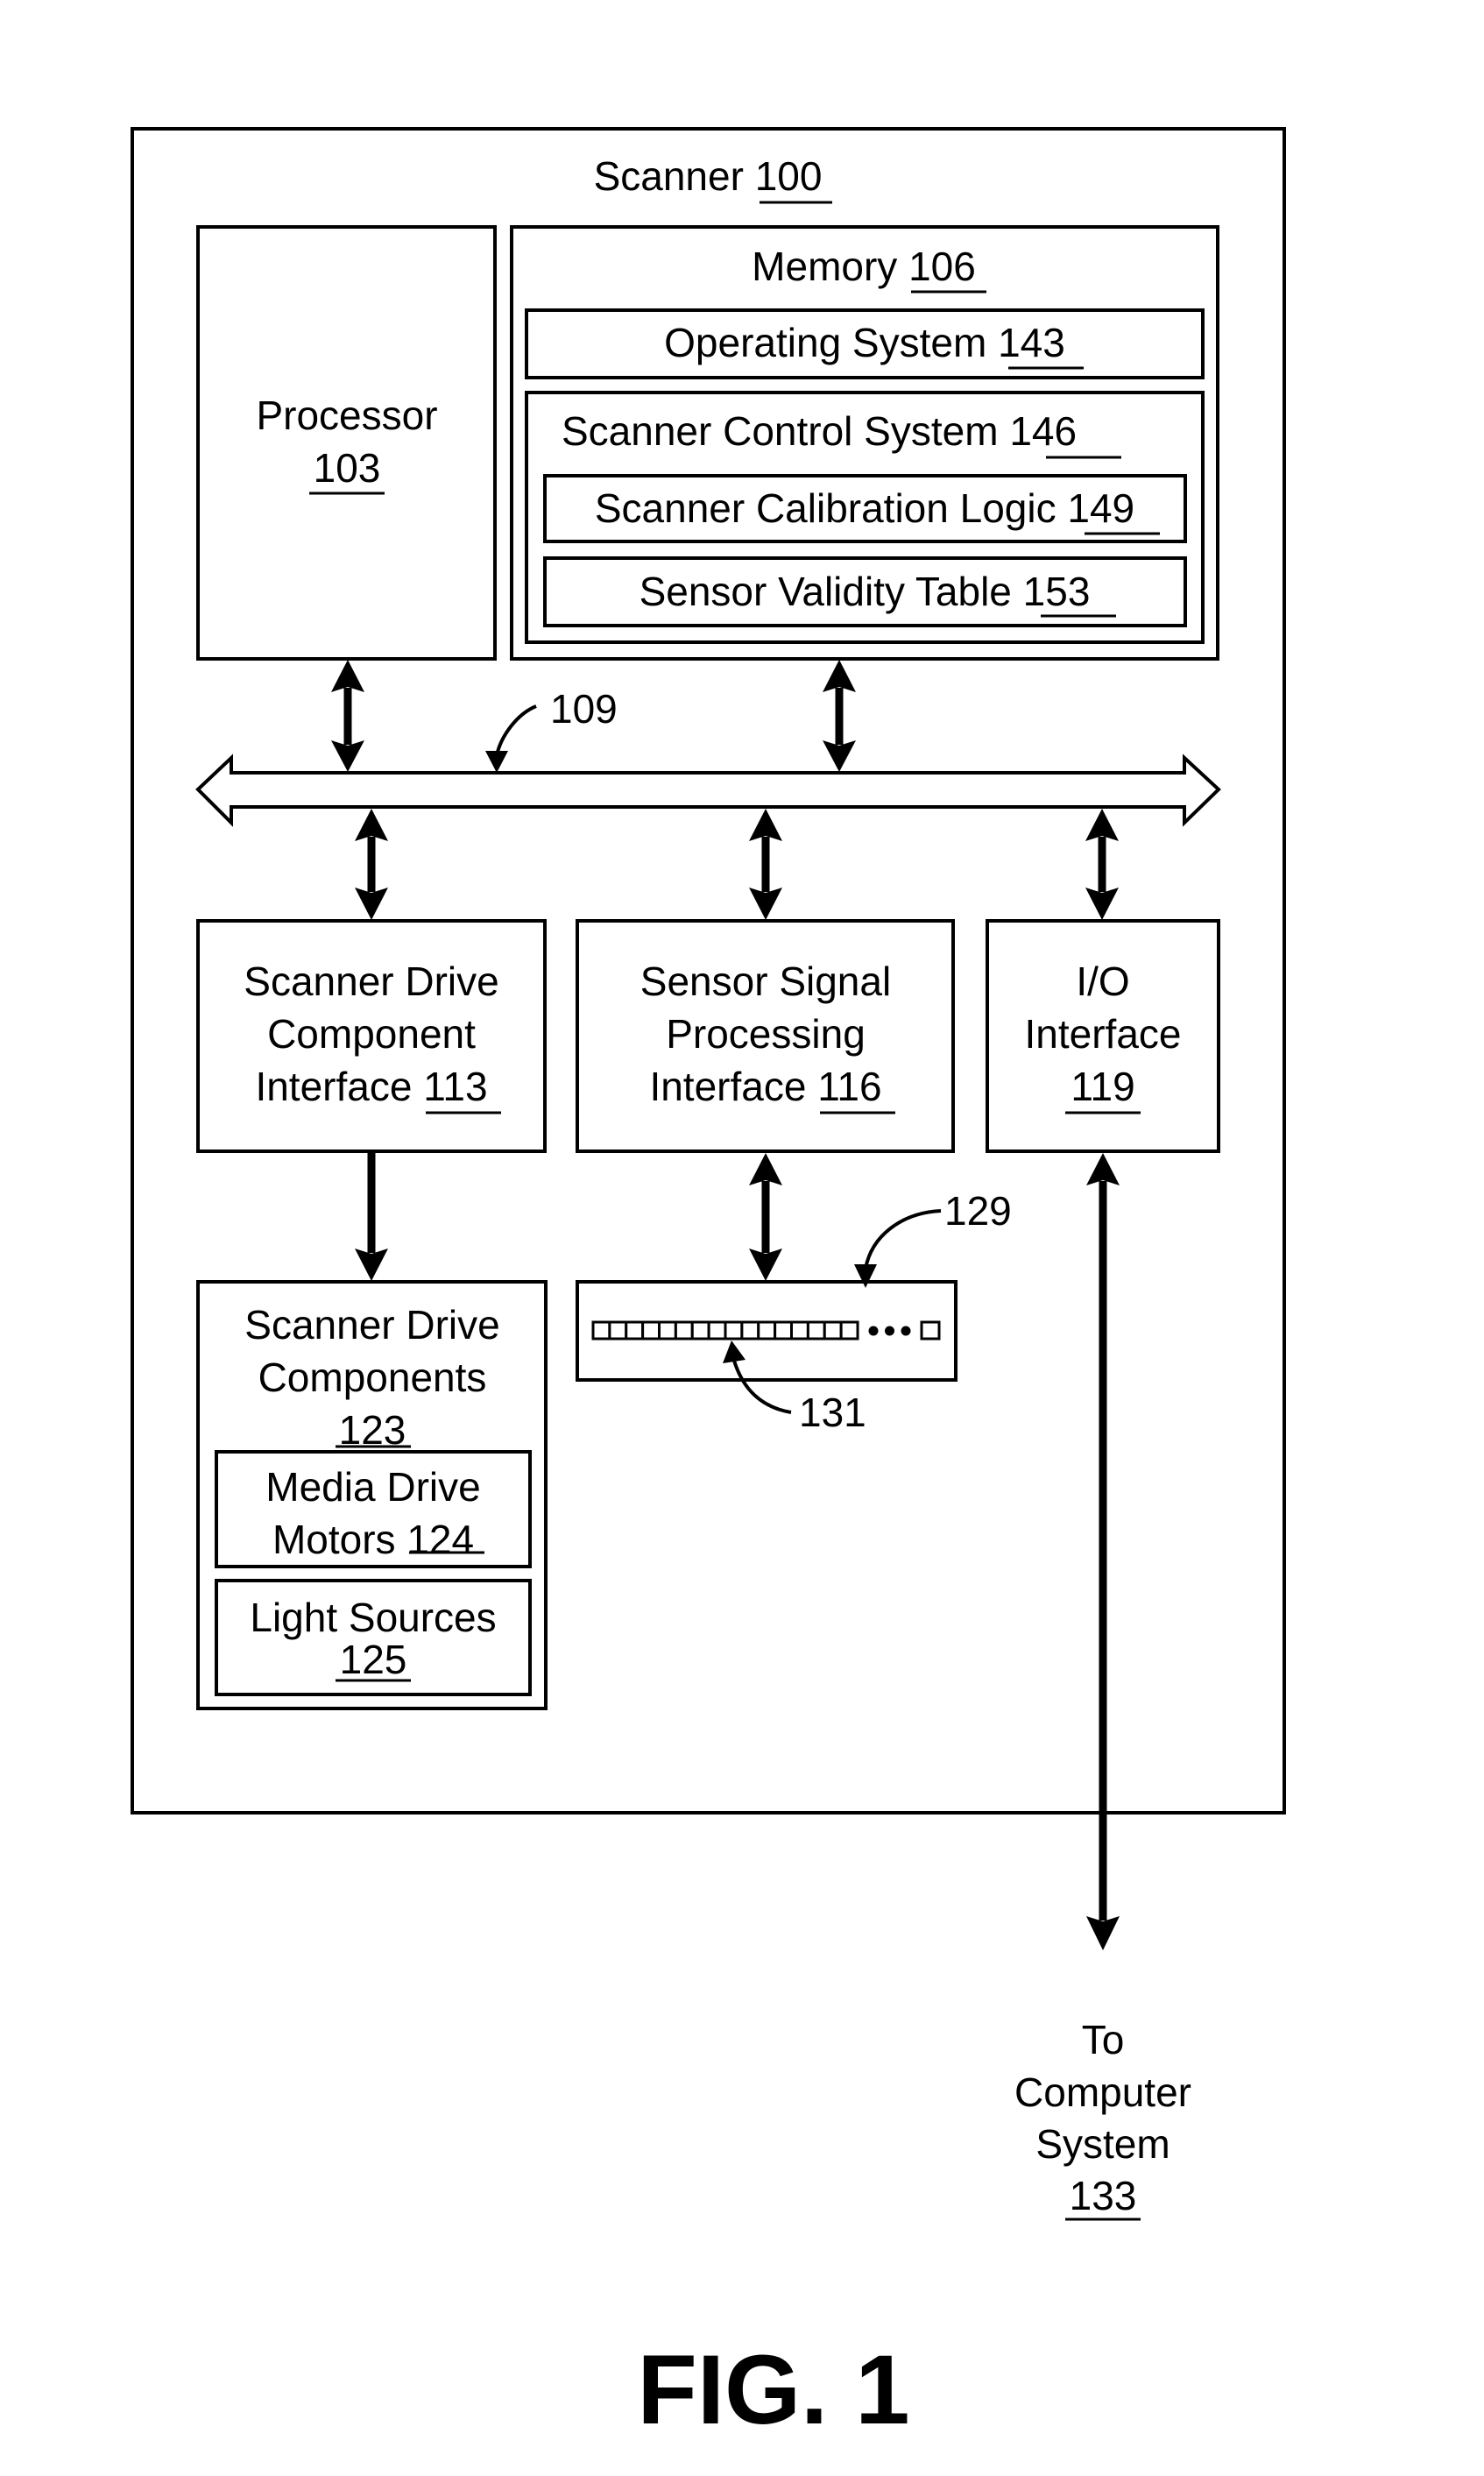  I want to click on sensor-validity-table-title: Sensor Validity Table 153, so click(865, 591).